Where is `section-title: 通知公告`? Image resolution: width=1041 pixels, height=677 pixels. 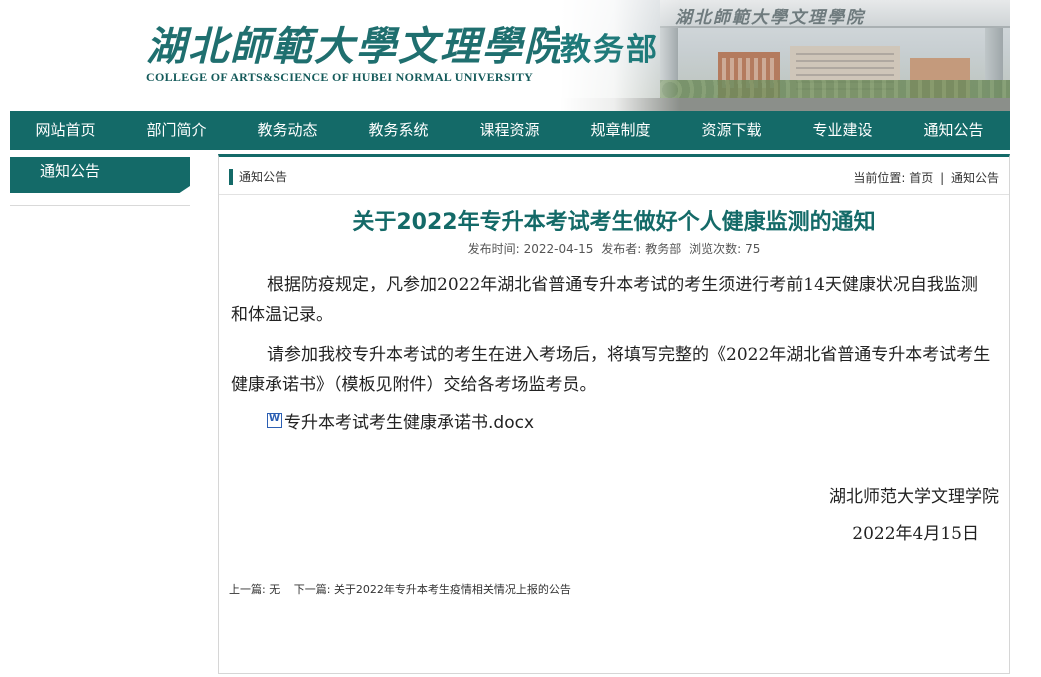 section-title: 通知公告 is located at coordinates (263, 177).